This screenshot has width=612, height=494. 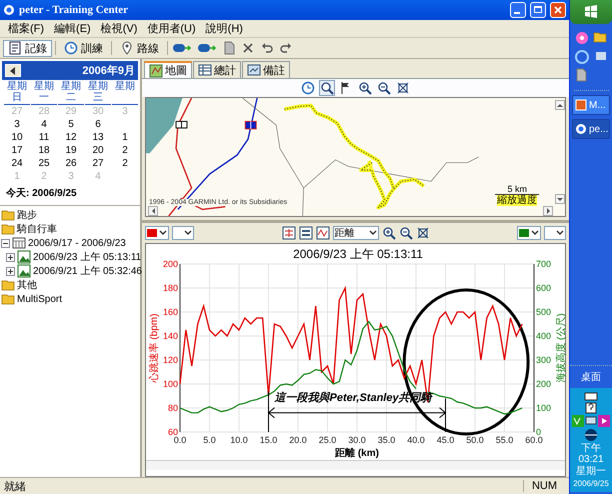 What do you see at coordinates (17, 163) in the screenshot?
I see `calendar-day: 24` at bounding box center [17, 163].